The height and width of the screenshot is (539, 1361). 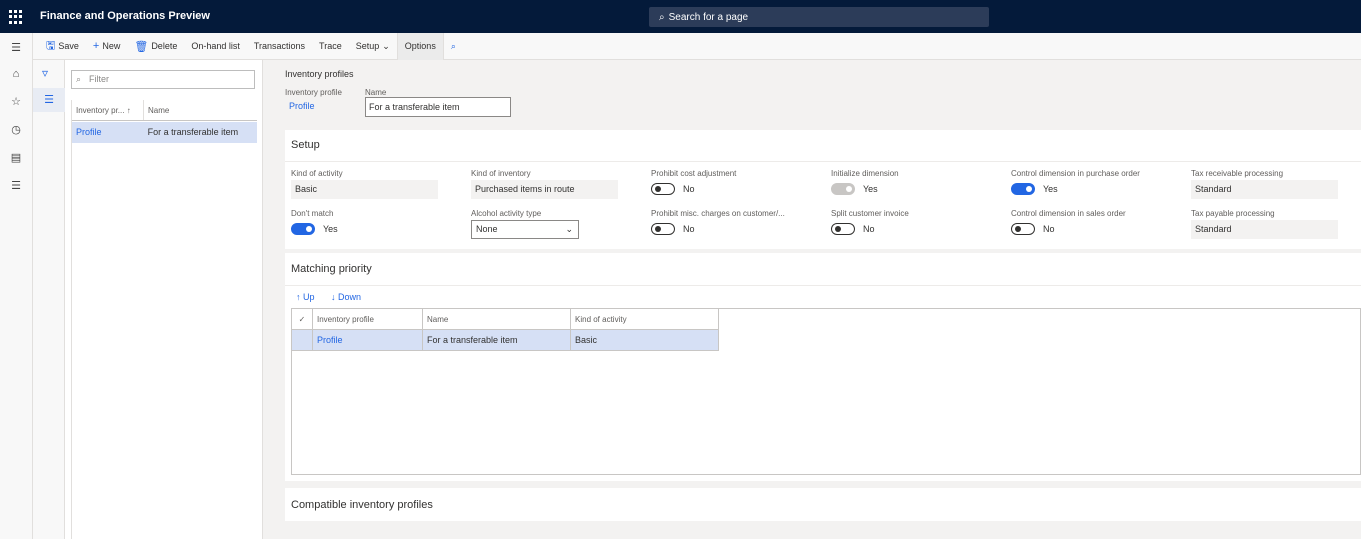 What do you see at coordinates (645, 319) in the screenshot?
I see `column-header-kind-of-activity: Kind of activity` at bounding box center [645, 319].